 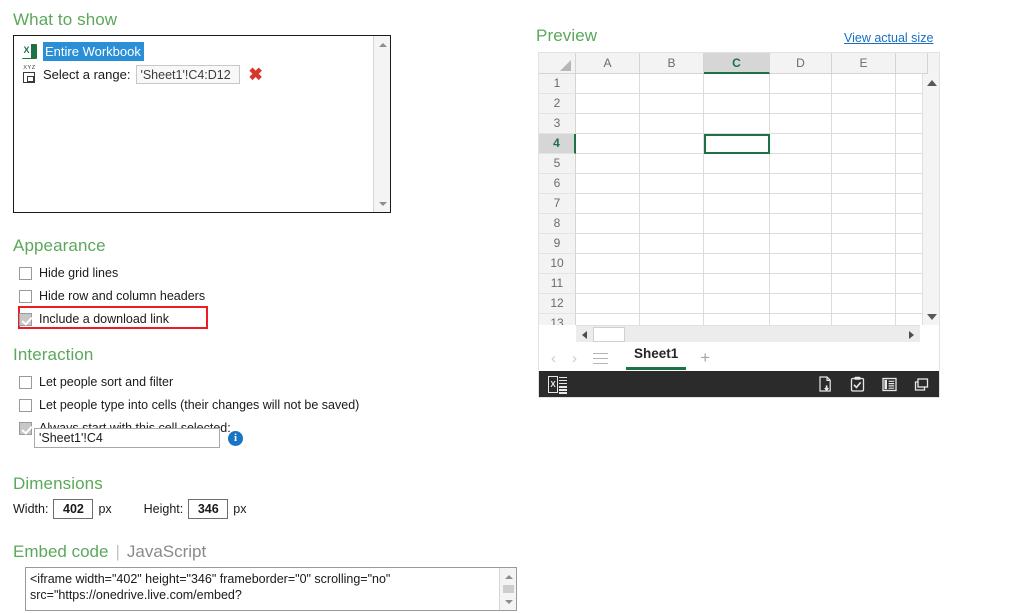 What do you see at coordinates (189, 382) in the screenshot?
I see `checkbox-row-sort-filter: Let people sort and filter` at bounding box center [189, 382].